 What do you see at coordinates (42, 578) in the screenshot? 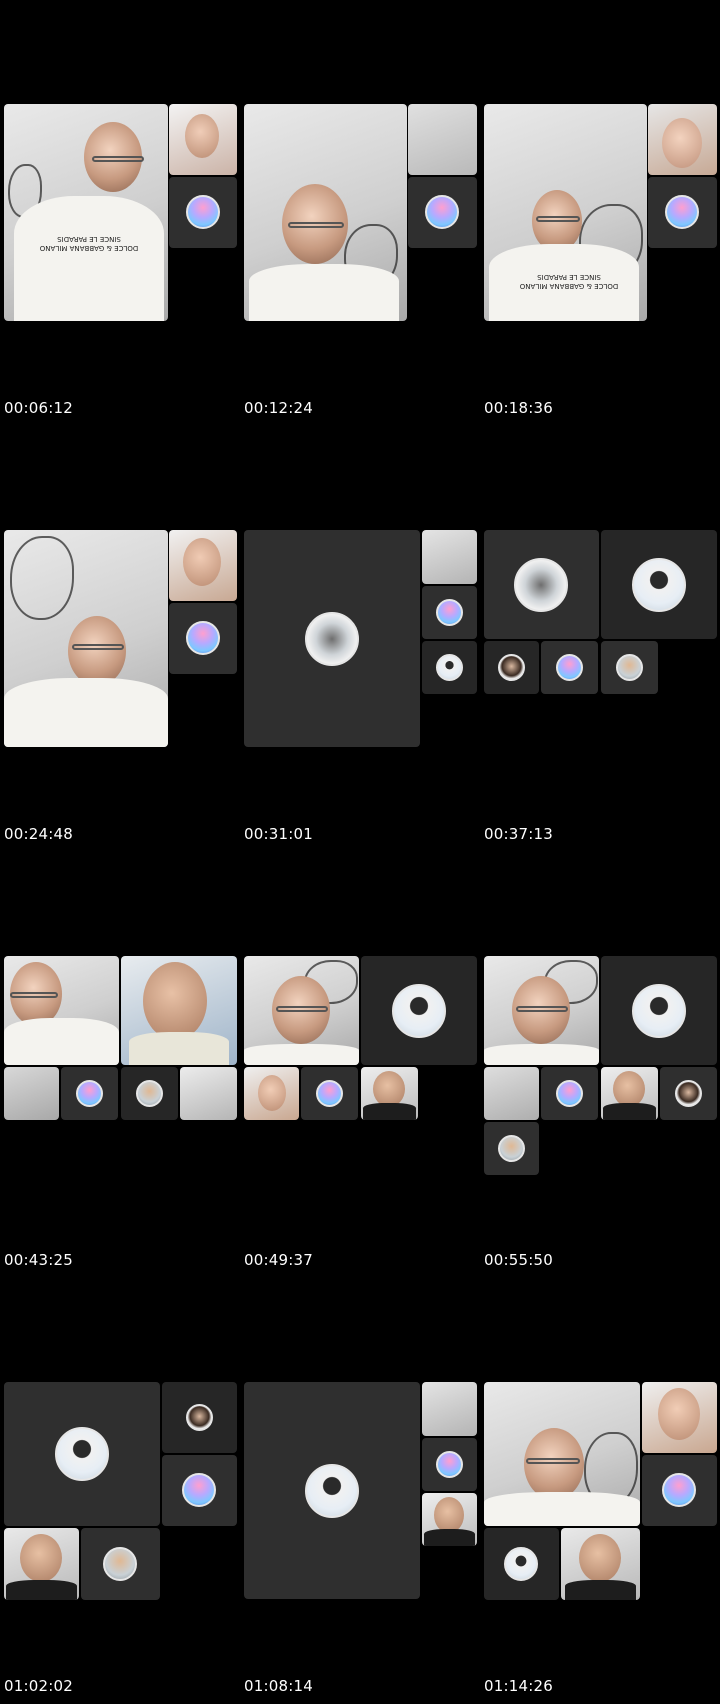
I see `wall-art` at bounding box center [42, 578].